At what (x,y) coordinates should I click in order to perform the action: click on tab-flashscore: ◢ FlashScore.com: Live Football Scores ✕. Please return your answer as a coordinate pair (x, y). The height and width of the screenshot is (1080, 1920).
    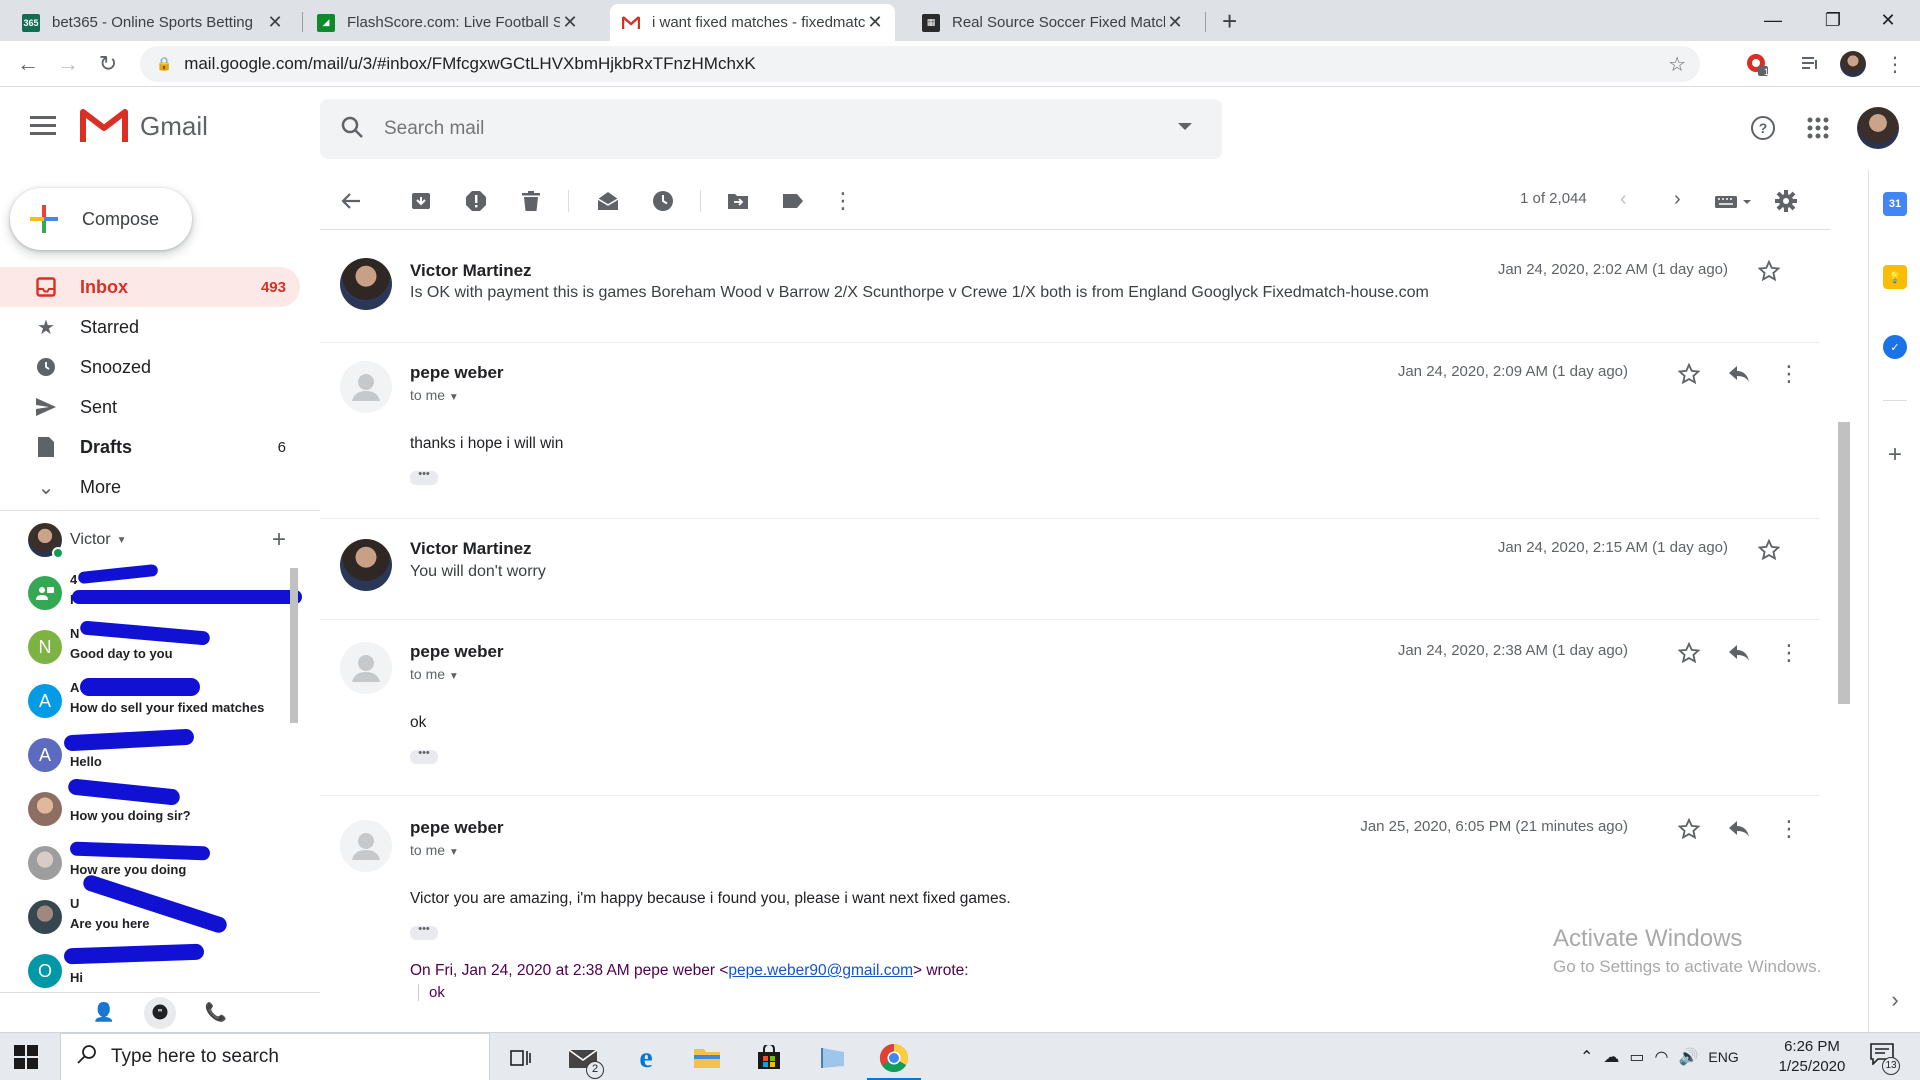
    Looking at the image, I should click on (447, 22).